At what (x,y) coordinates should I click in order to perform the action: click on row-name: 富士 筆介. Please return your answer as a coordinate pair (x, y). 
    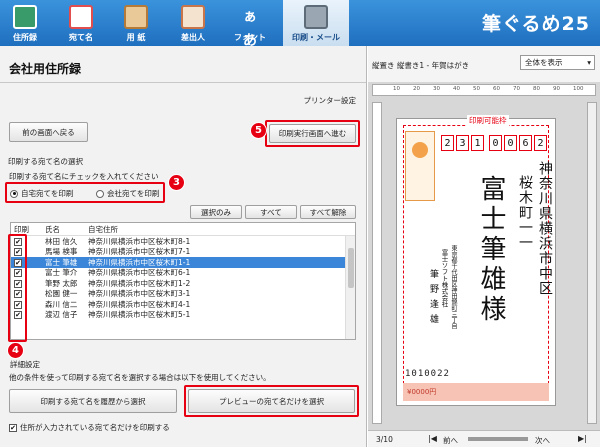
    Looking at the image, I should click on (61, 273).